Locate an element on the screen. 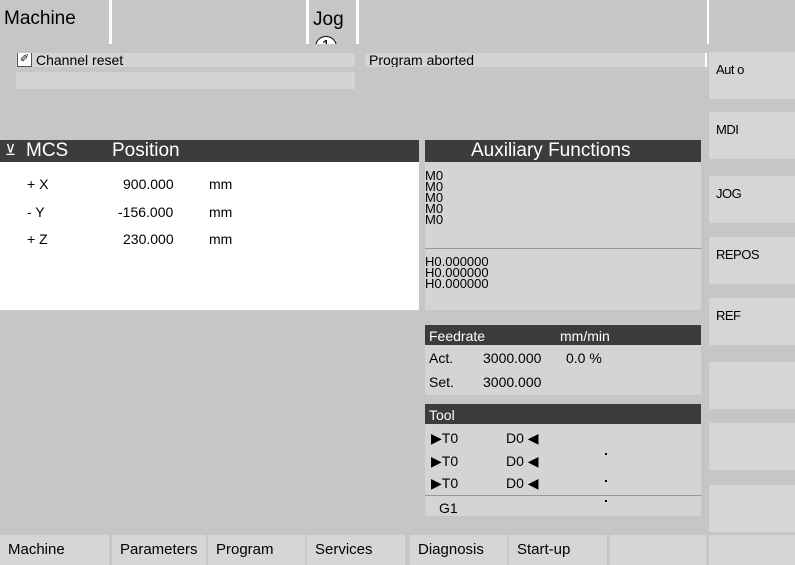 Image resolution: width=795 pixels, height=565 pixels. position-cs: MCS is located at coordinates (47, 150).